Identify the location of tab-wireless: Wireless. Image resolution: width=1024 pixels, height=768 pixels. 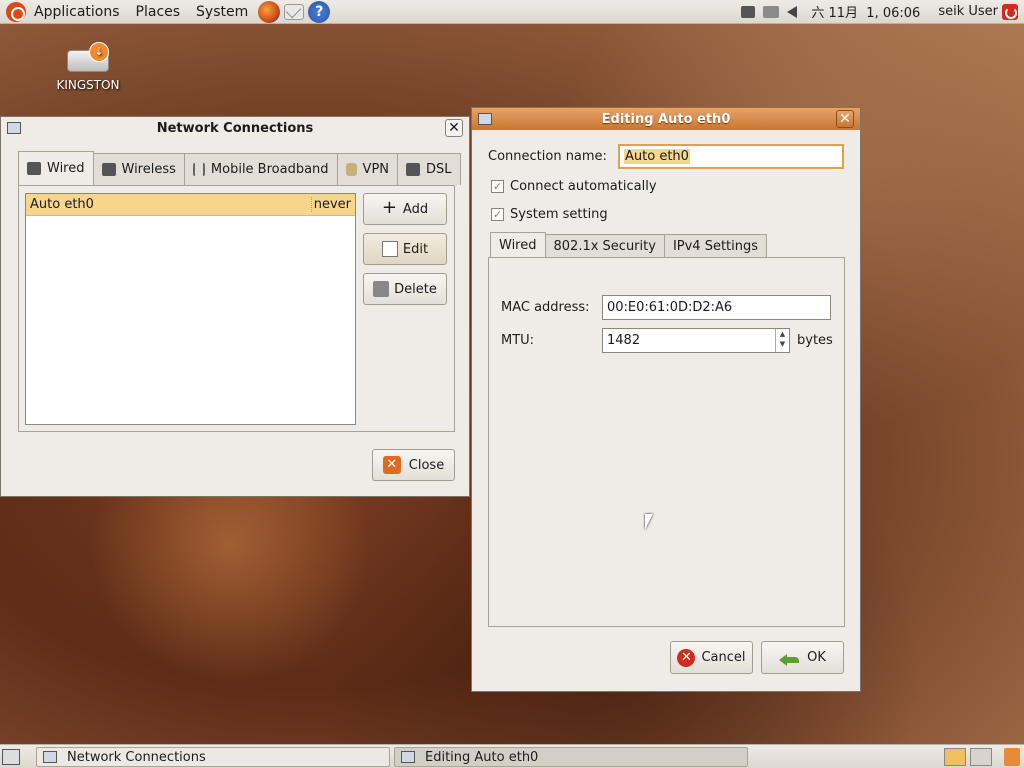
(138, 169).